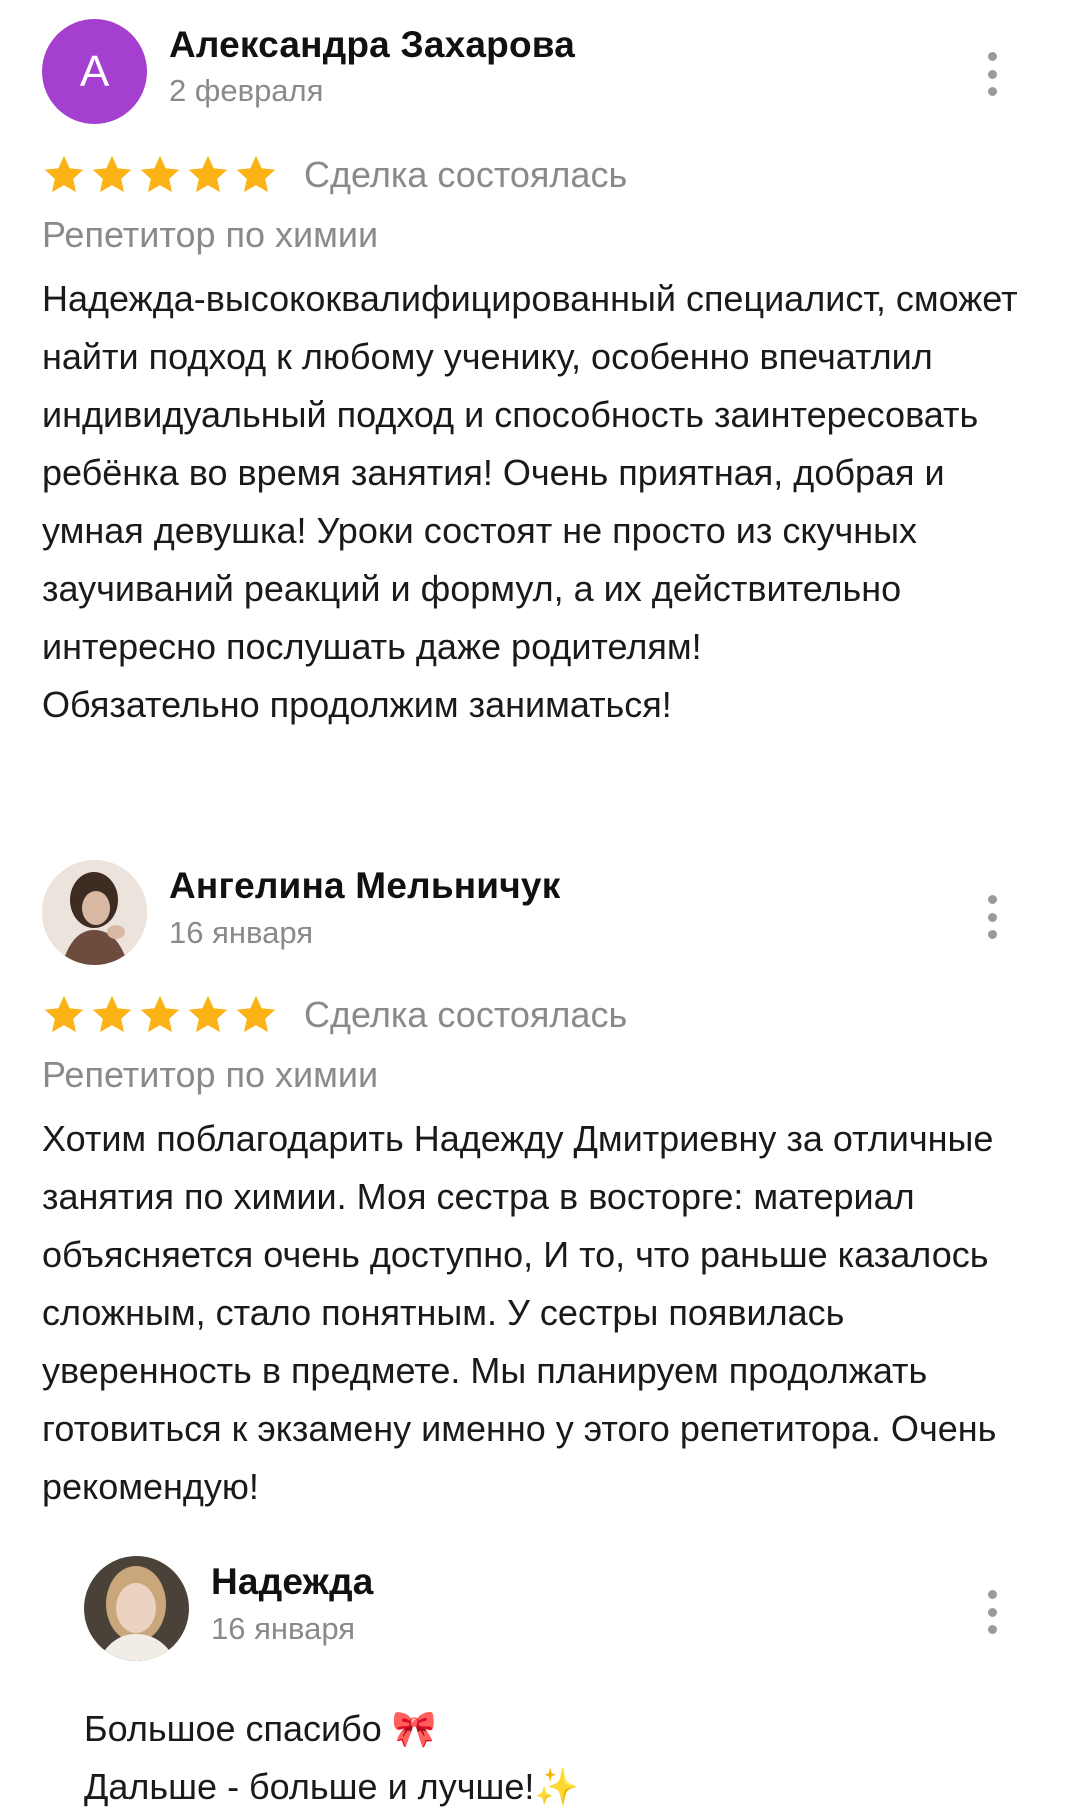  I want to click on reply-date: 16 января, so click(283, 1628).